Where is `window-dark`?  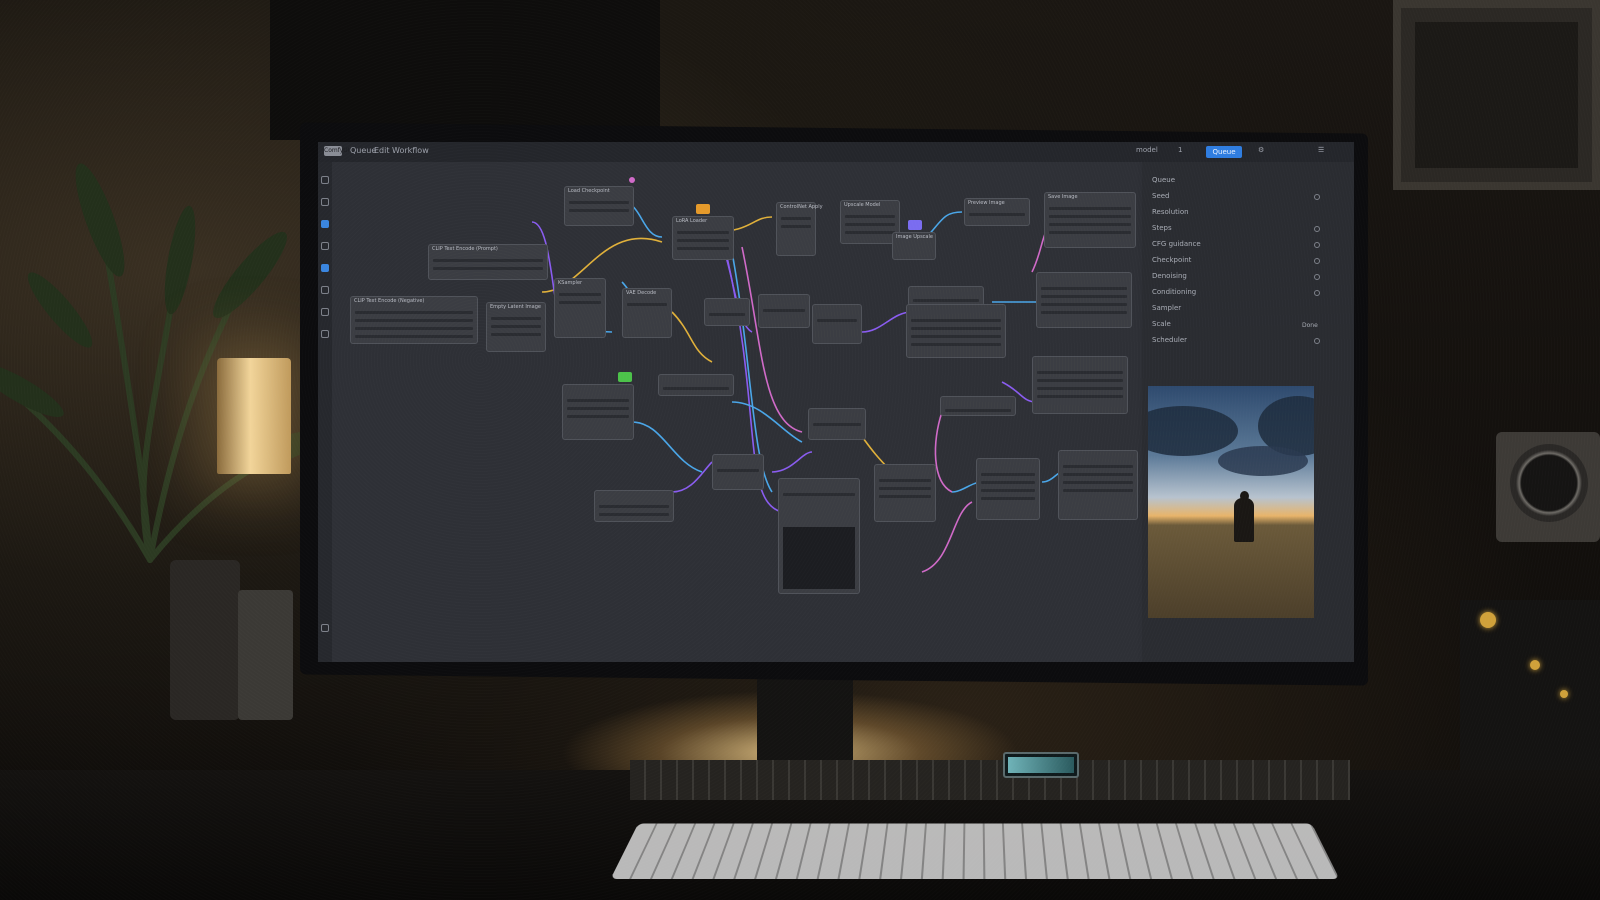 window-dark is located at coordinates (465, 70).